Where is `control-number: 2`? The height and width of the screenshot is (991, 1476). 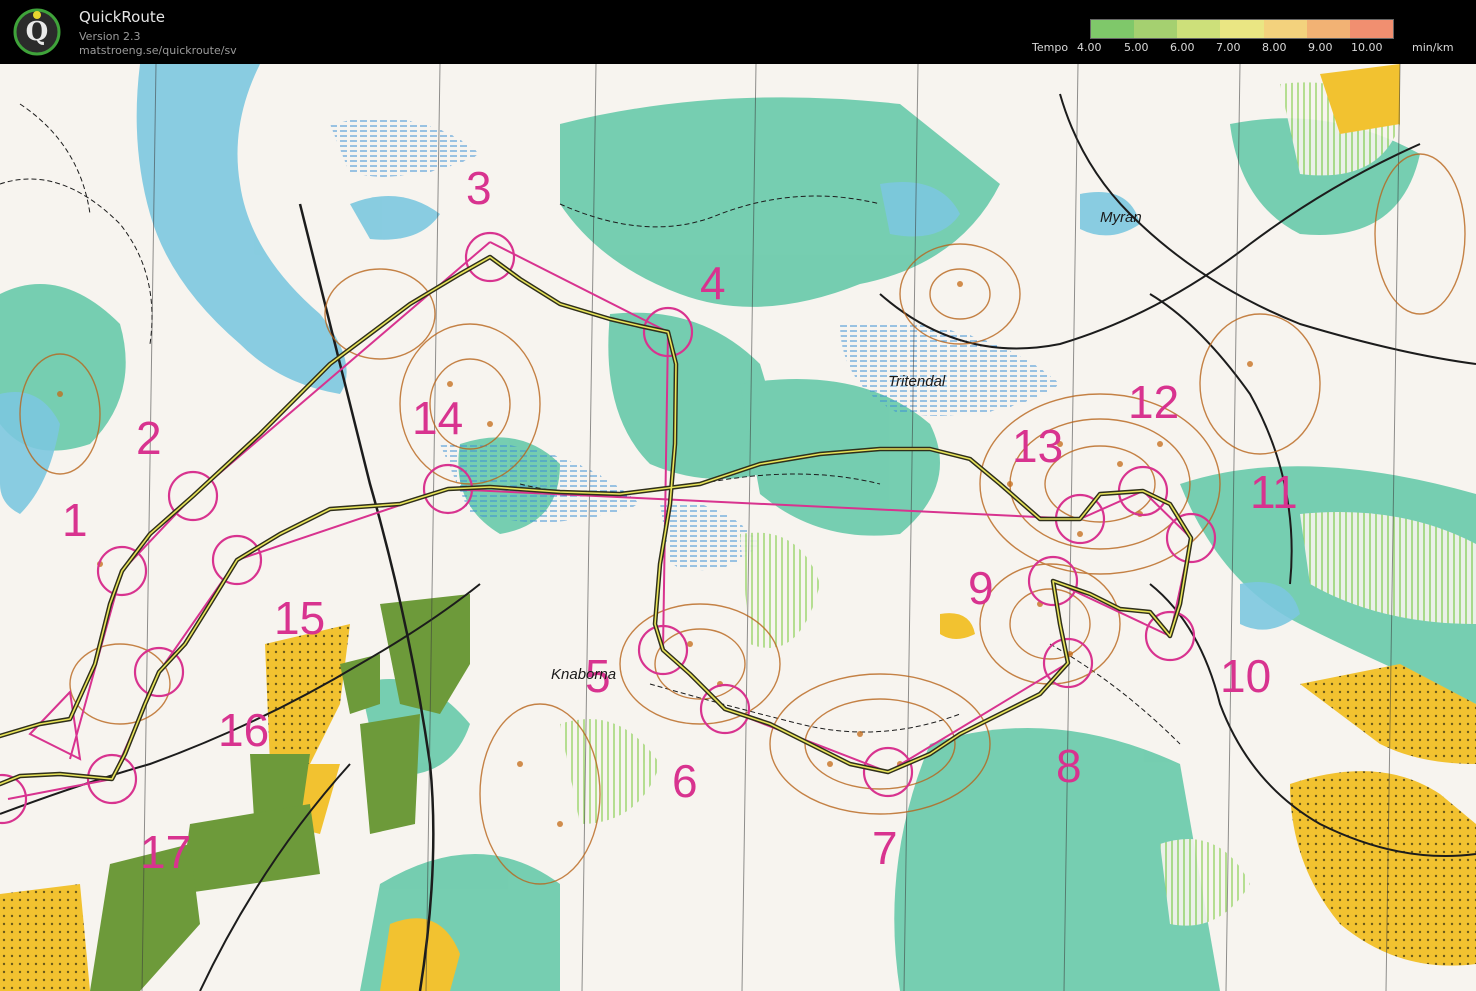
control-number: 2 is located at coordinates (149, 438).